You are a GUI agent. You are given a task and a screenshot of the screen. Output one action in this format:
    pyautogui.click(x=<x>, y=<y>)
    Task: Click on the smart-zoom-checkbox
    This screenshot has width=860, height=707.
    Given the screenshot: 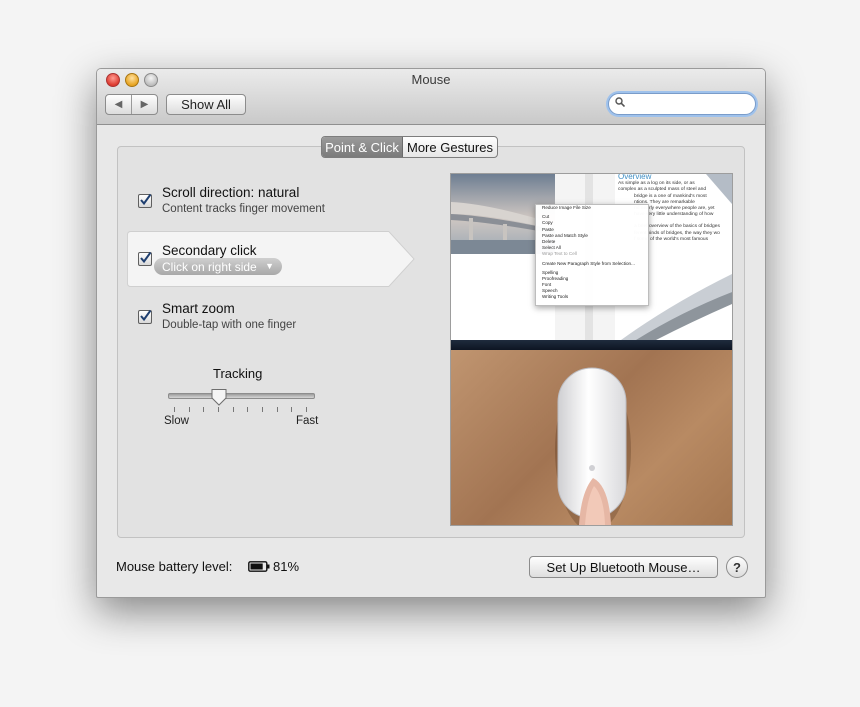 What is the action you would take?
    pyautogui.click(x=145, y=316)
    